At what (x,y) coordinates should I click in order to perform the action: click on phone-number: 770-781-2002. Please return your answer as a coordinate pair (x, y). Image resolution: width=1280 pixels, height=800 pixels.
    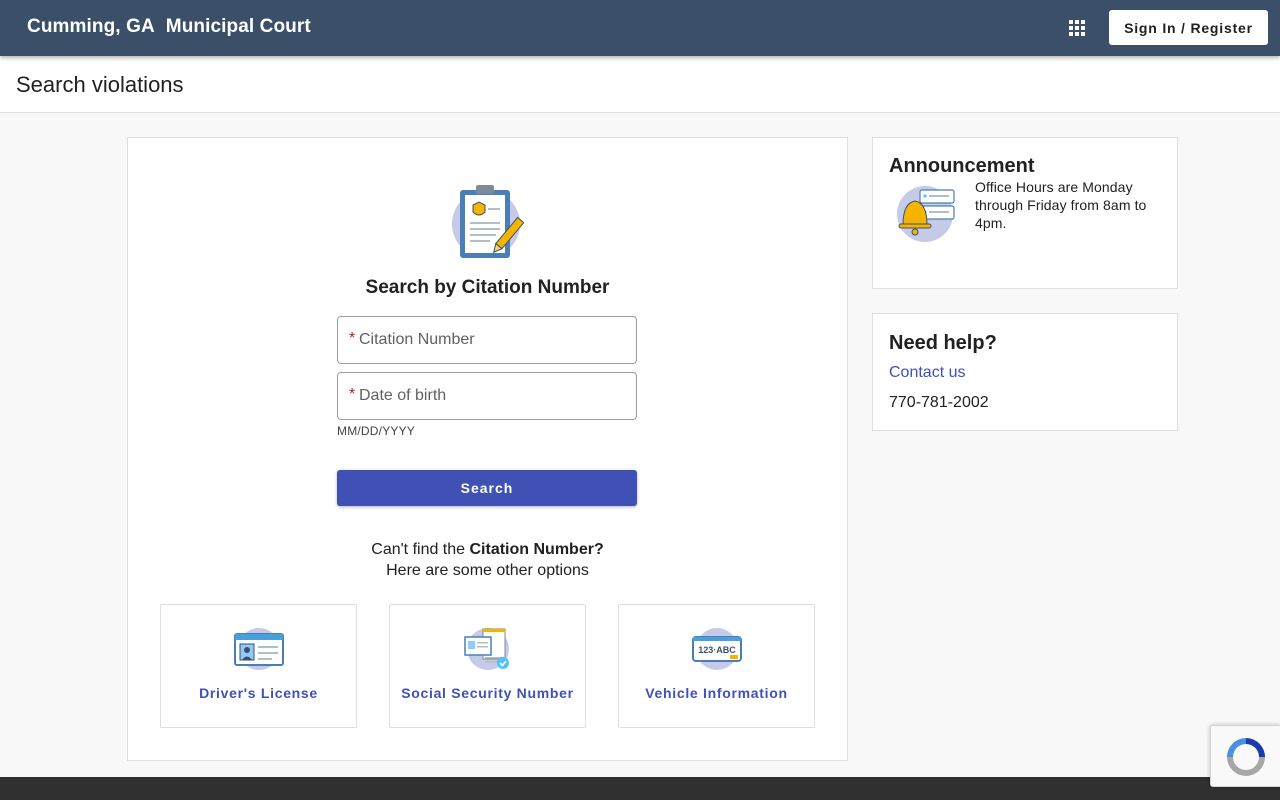
    Looking at the image, I should click on (939, 402).